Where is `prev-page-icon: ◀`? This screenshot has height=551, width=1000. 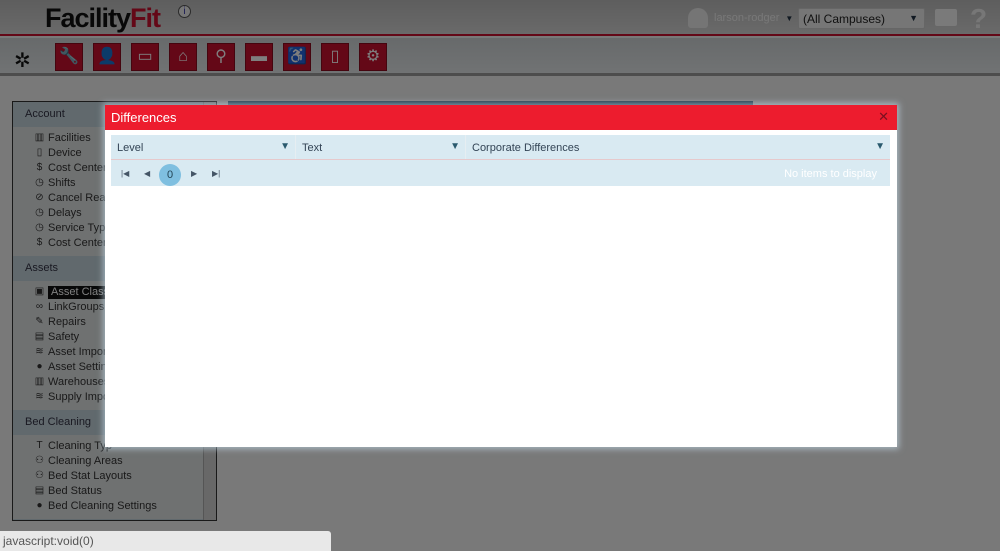
prev-page-icon: ◀ is located at coordinates (147, 173).